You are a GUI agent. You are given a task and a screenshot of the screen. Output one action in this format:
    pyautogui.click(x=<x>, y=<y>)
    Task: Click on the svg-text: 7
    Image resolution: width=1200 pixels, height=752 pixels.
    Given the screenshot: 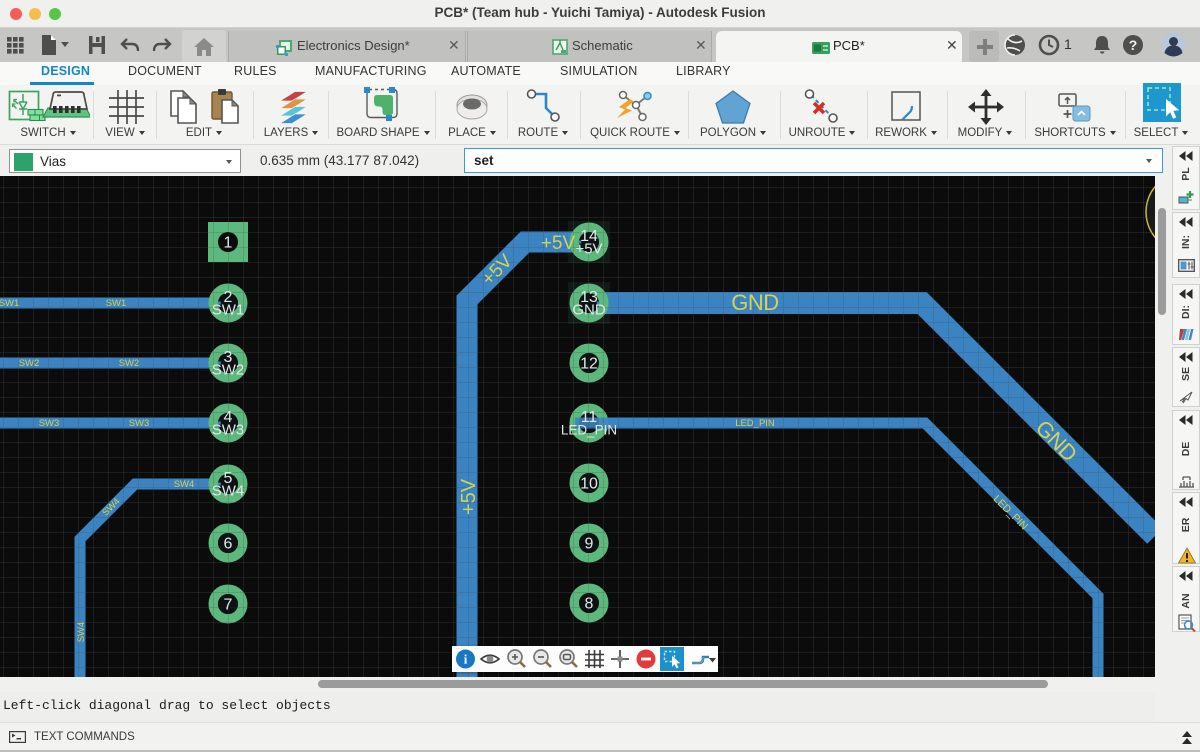 What is the action you would take?
    pyautogui.click(x=228, y=605)
    